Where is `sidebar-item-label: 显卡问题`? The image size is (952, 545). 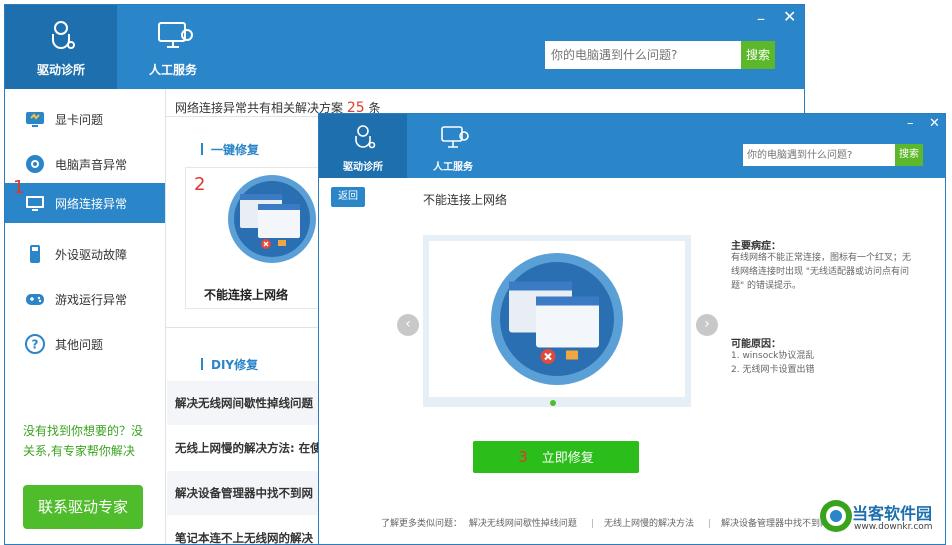
sidebar-item-label: 显卡问题 is located at coordinates (79, 120).